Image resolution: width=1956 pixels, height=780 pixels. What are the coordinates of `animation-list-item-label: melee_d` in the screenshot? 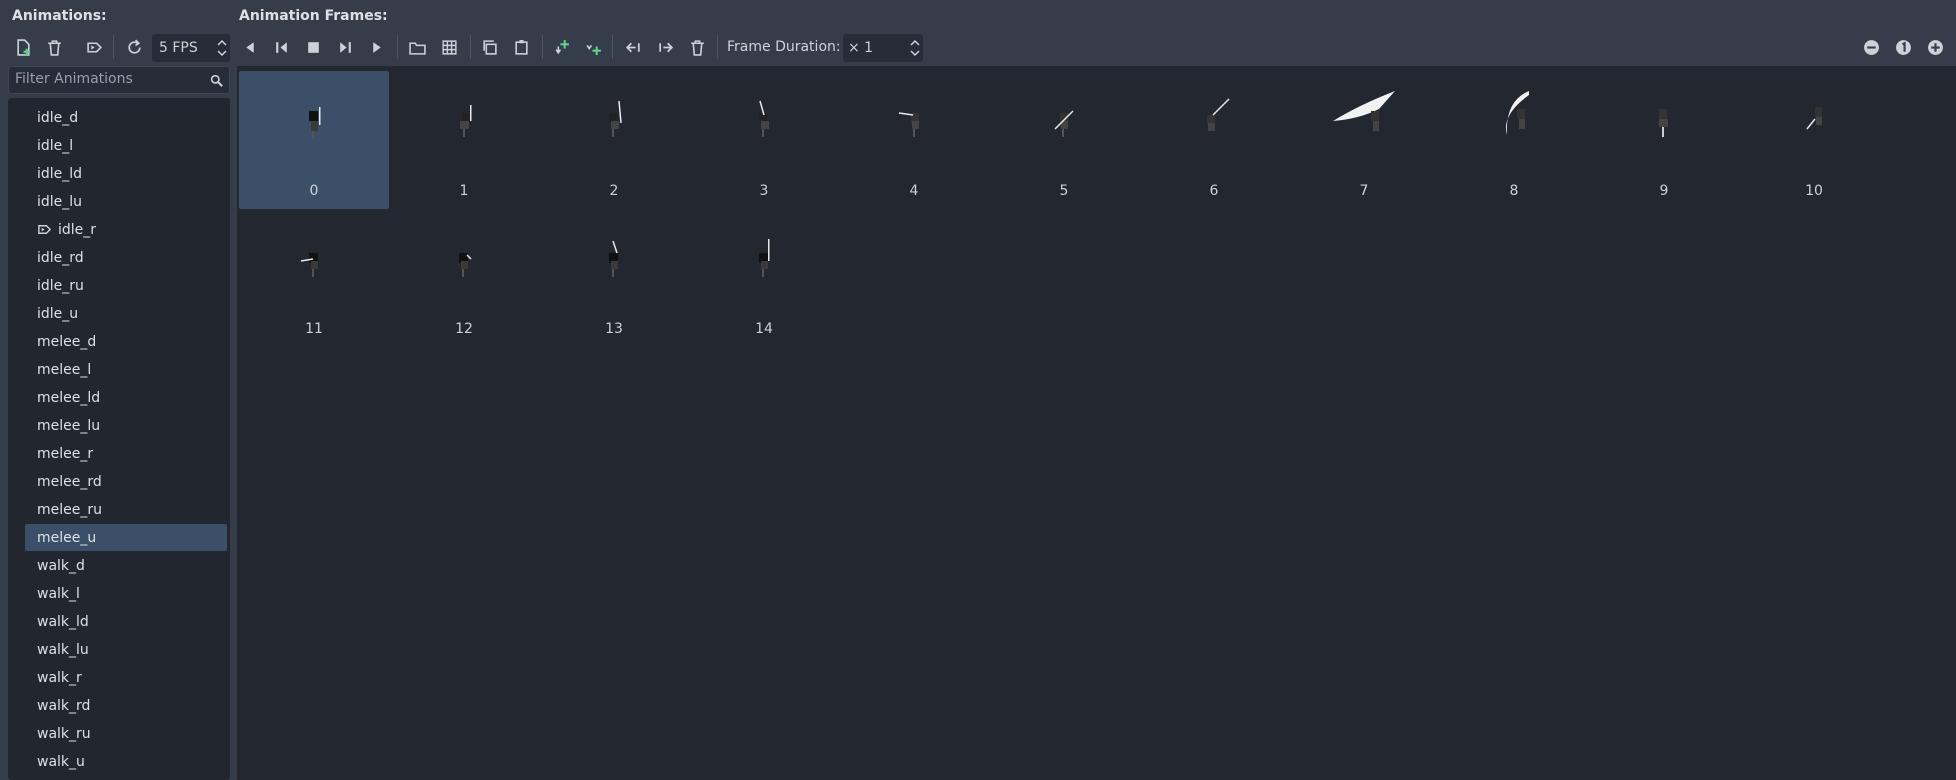 It's located at (67, 341).